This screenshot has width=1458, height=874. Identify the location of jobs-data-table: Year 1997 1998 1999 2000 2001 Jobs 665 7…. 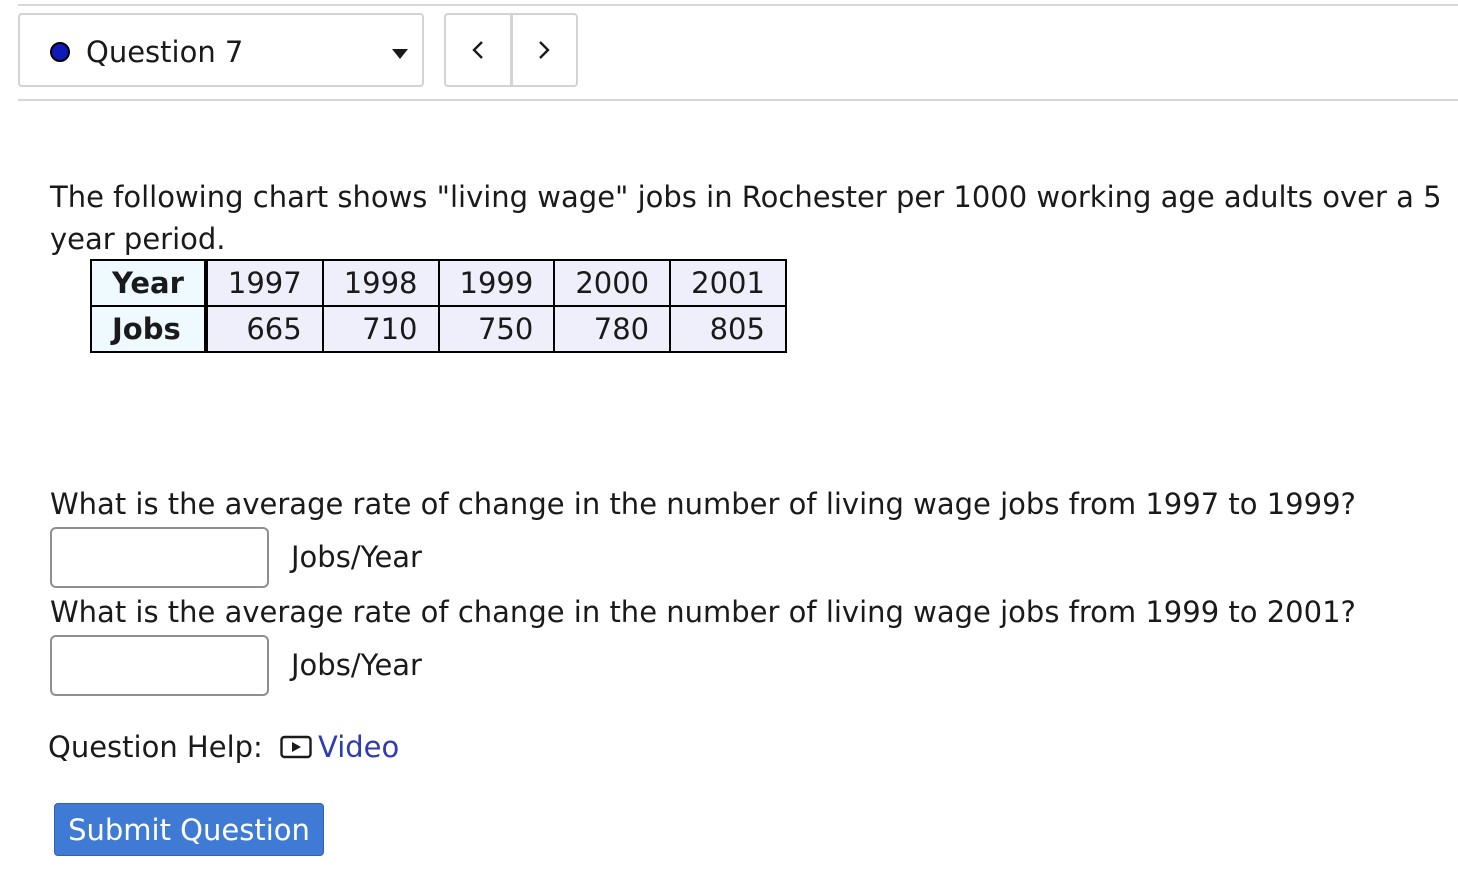
(438, 306).